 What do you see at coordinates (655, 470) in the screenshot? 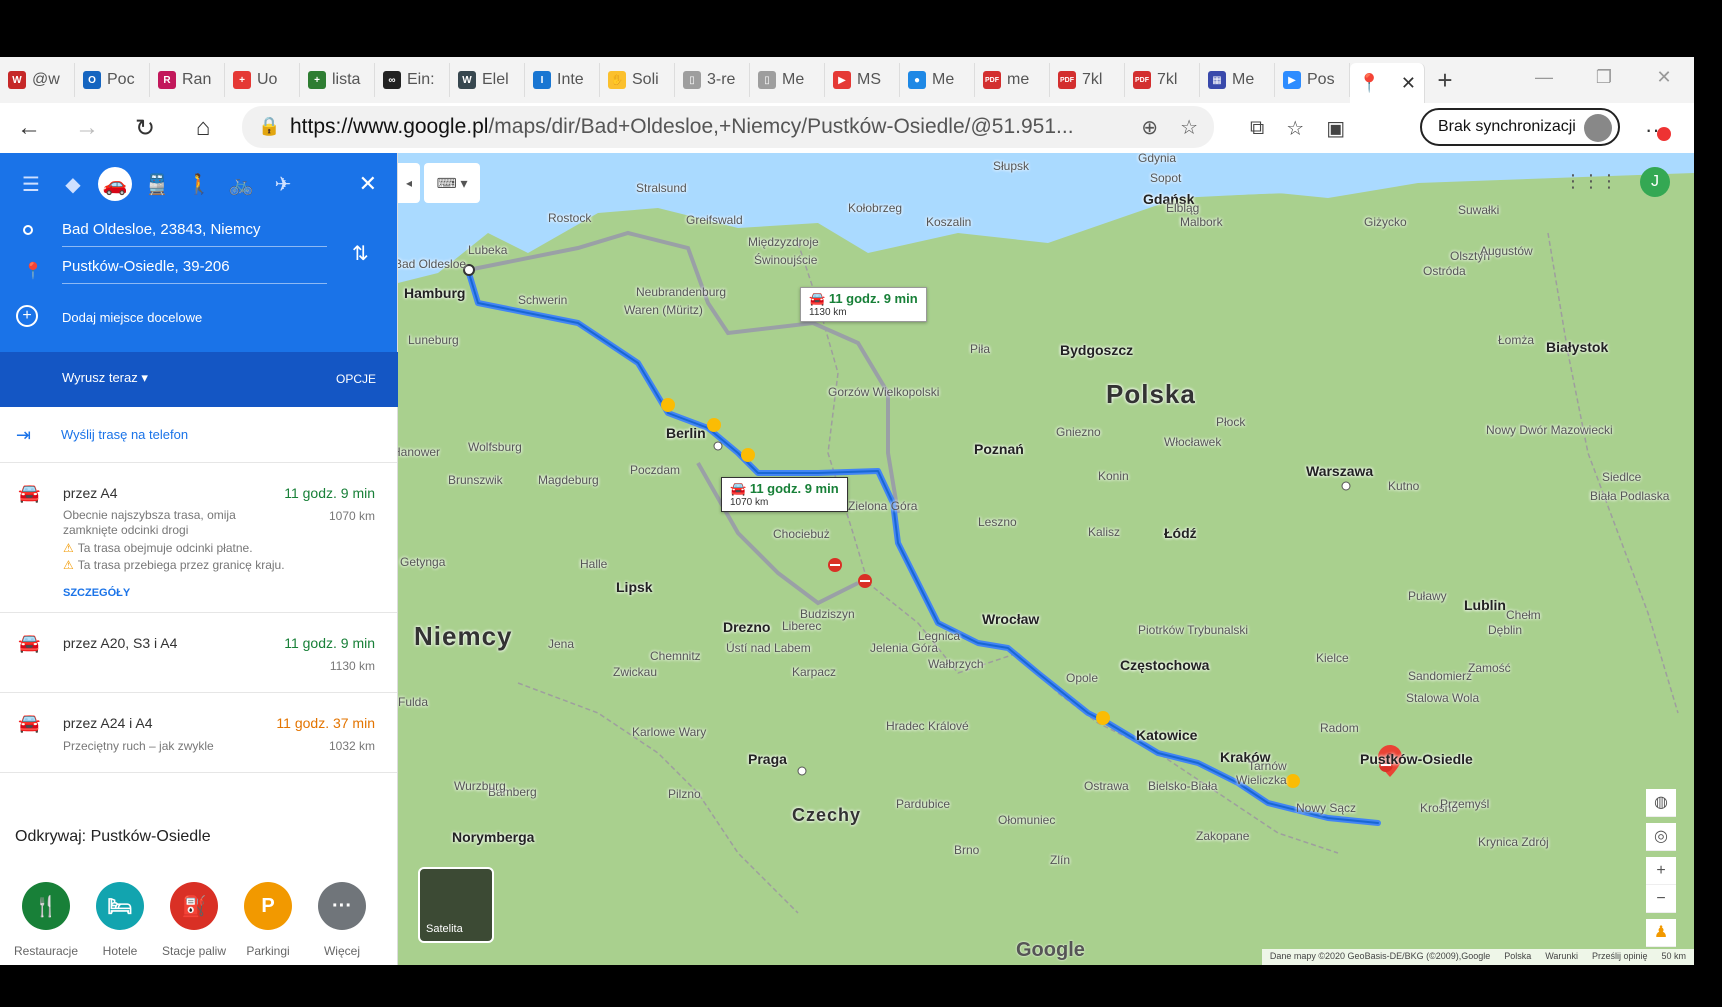
I see `place-label: Poczdam` at bounding box center [655, 470].